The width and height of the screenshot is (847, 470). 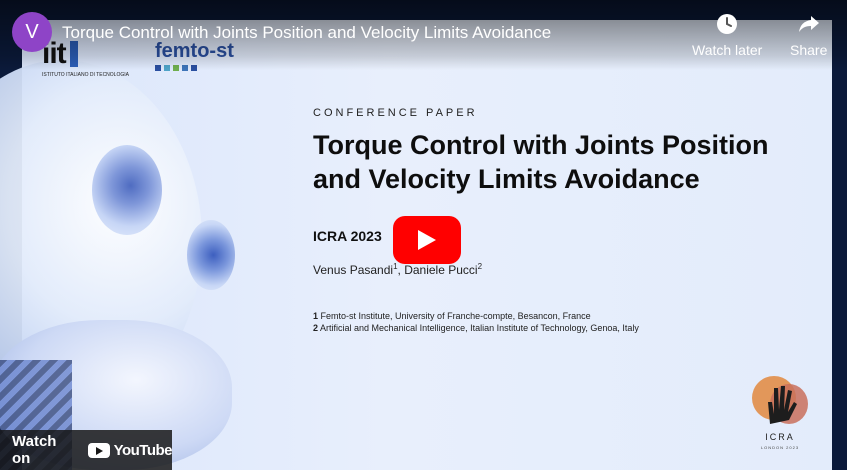 I want to click on watch-on-youtube-button: Watch on YouTube, so click(x=86, y=450).